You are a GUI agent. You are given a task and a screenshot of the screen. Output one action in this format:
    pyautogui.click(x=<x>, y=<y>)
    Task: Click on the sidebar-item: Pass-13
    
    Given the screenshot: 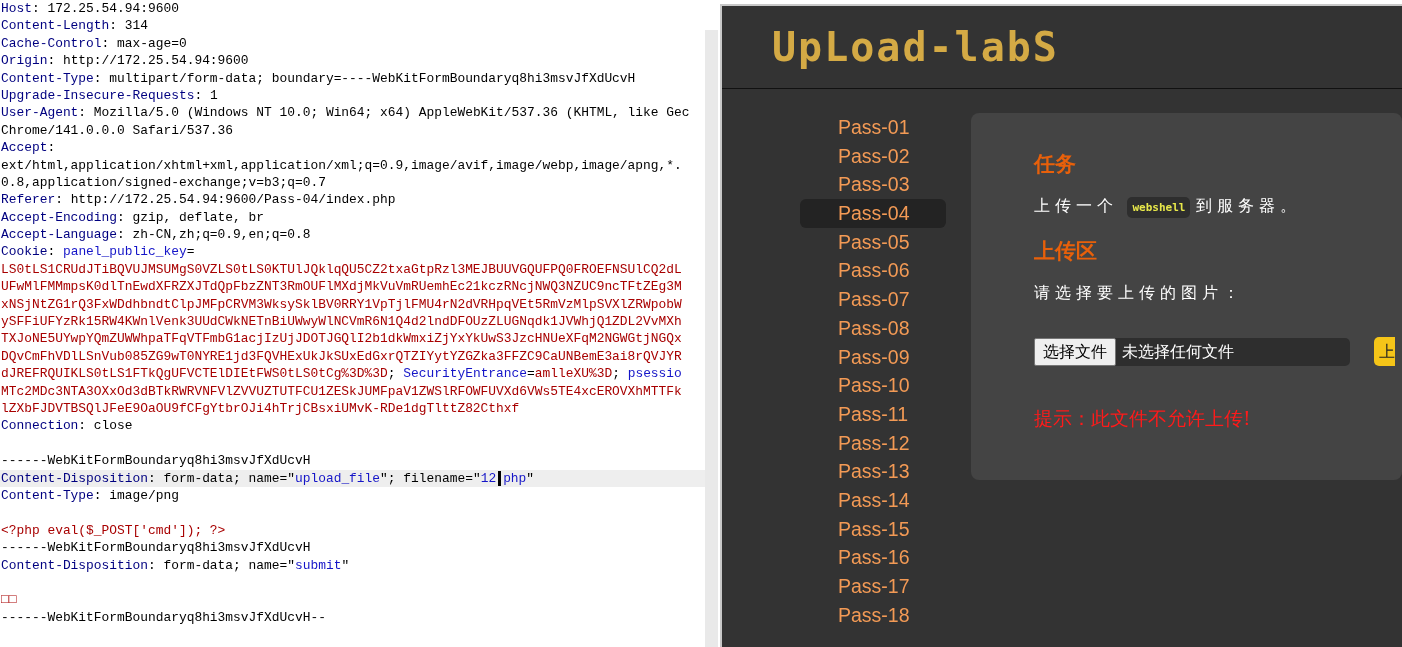 What is the action you would take?
    pyautogui.click(x=873, y=471)
    